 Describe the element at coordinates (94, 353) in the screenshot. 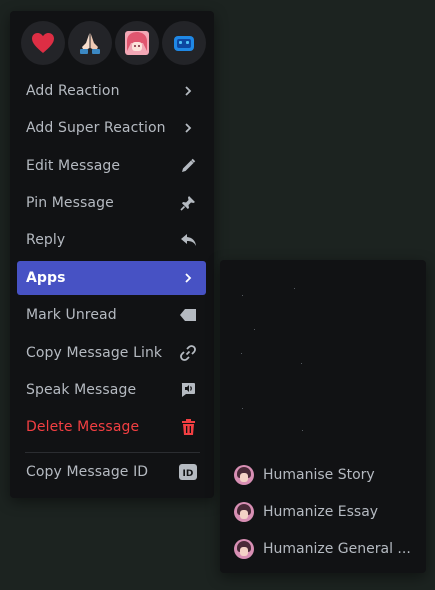

I see `copy-message-link-label: Copy Message Link` at that location.